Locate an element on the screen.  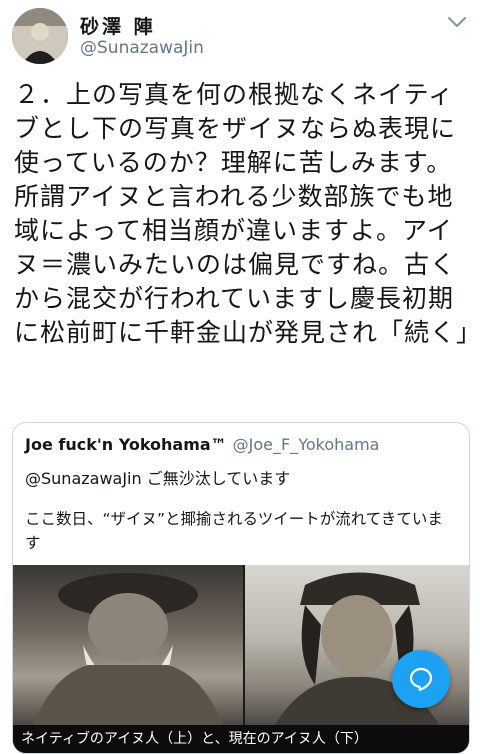
quoted-reply-line: @SunazawaJin ご無沙汰しています is located at coordinates (158, 478).